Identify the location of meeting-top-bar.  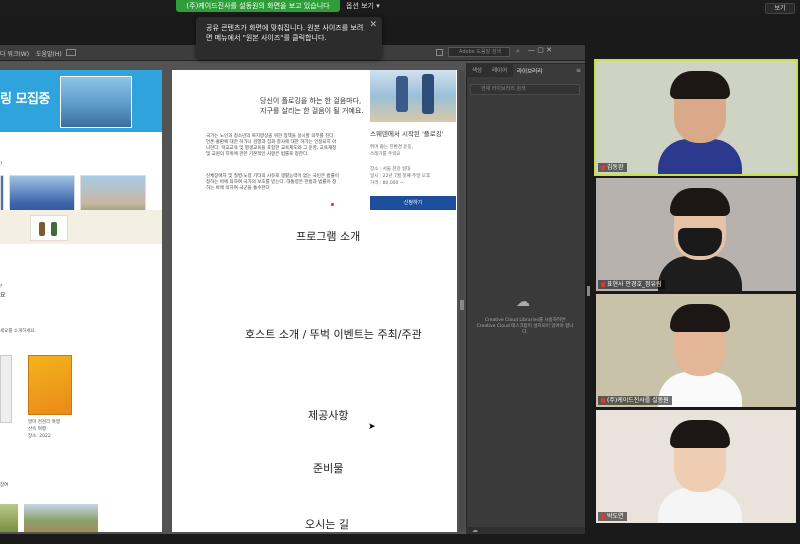
(400, 7).